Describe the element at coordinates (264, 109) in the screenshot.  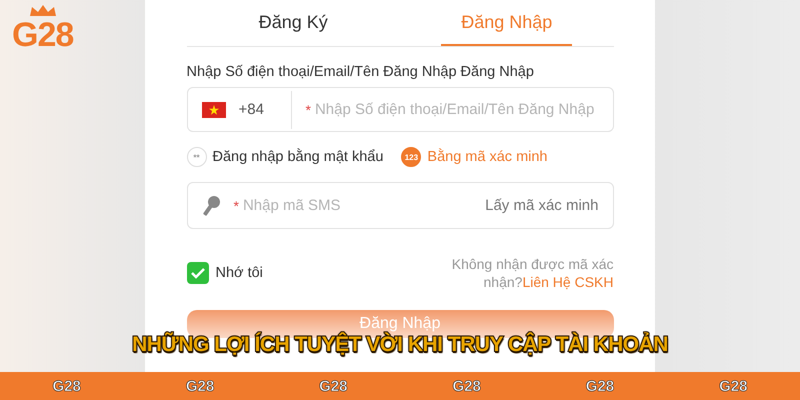
I see `country-code: +84` at that location.